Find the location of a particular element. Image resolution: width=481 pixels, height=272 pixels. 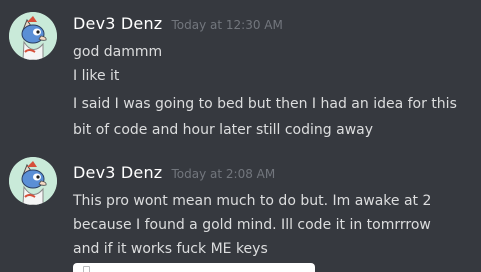

message-header: Dev3 Denz Today at 12:30 AM is located at coordinates (178, 23).